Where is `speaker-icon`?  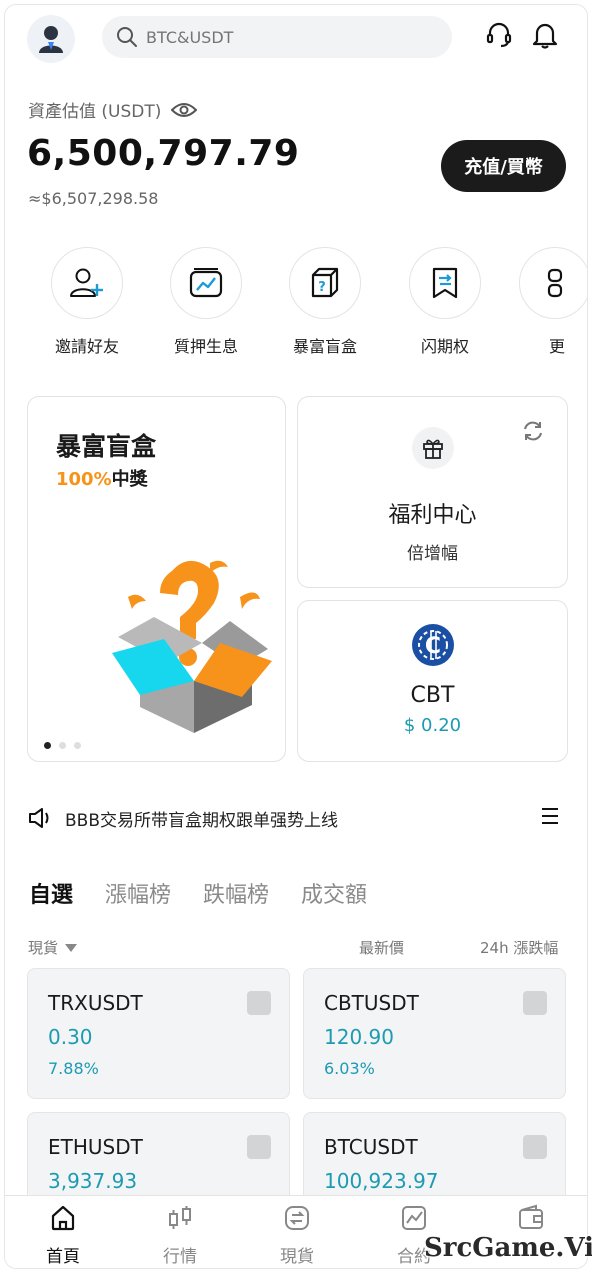 speaker-icon is located at coordinates (39, 818).